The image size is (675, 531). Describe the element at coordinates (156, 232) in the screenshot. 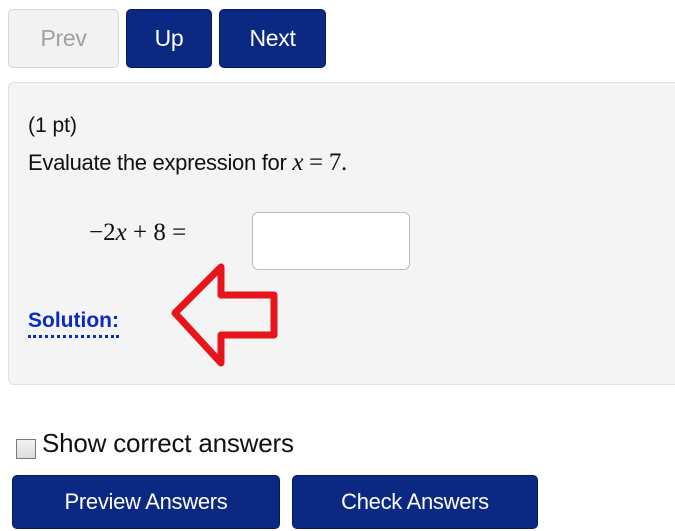

I see `expression-suffix: + 8 =` at that location.